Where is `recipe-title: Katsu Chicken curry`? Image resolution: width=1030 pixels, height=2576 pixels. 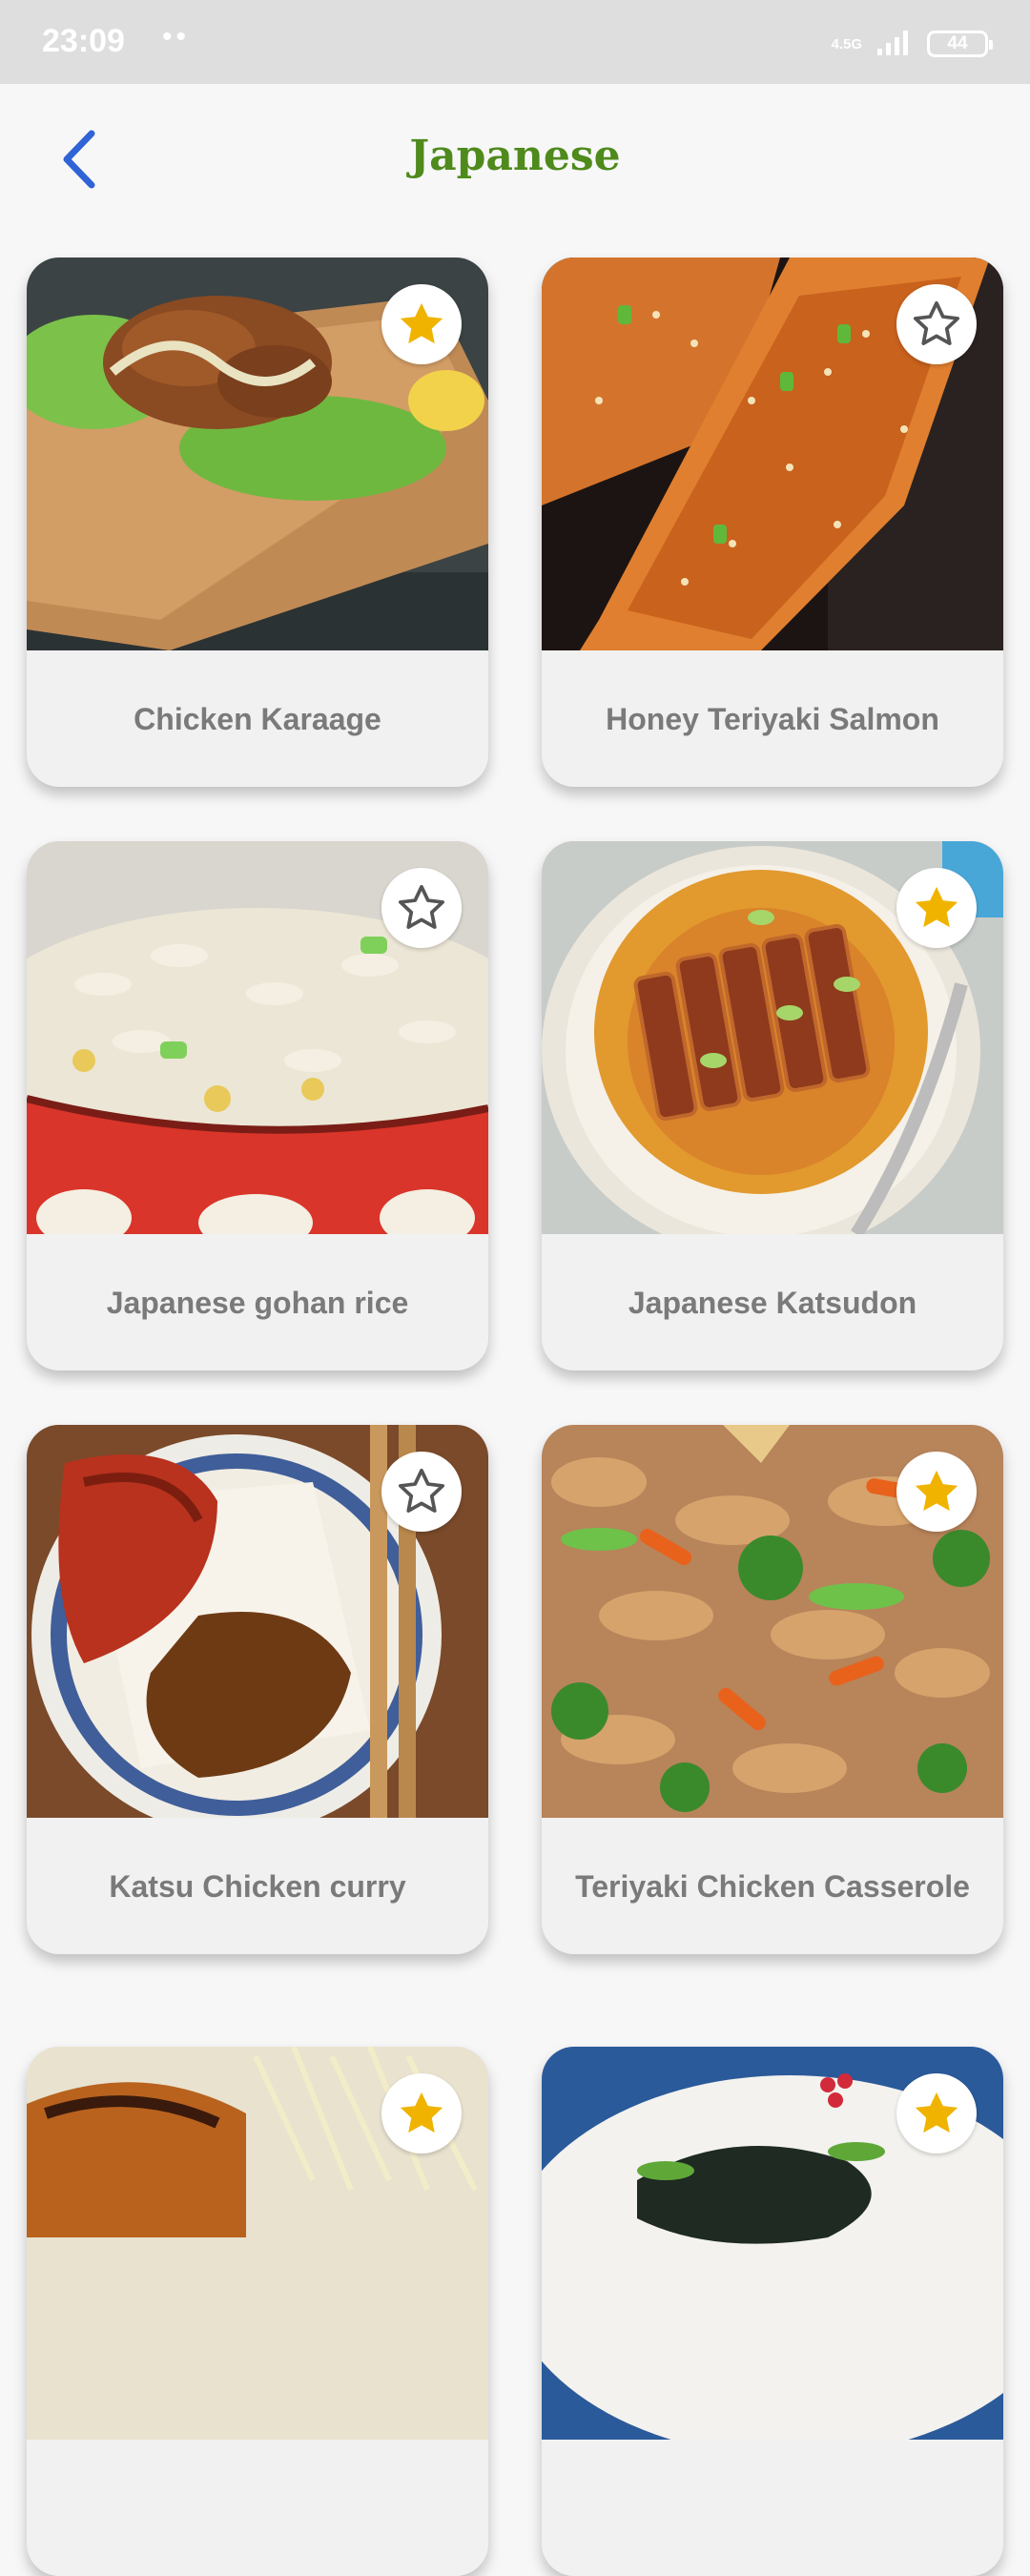 recipe-title: Katsu Chicken curry is located at coordinates (257, 1886).